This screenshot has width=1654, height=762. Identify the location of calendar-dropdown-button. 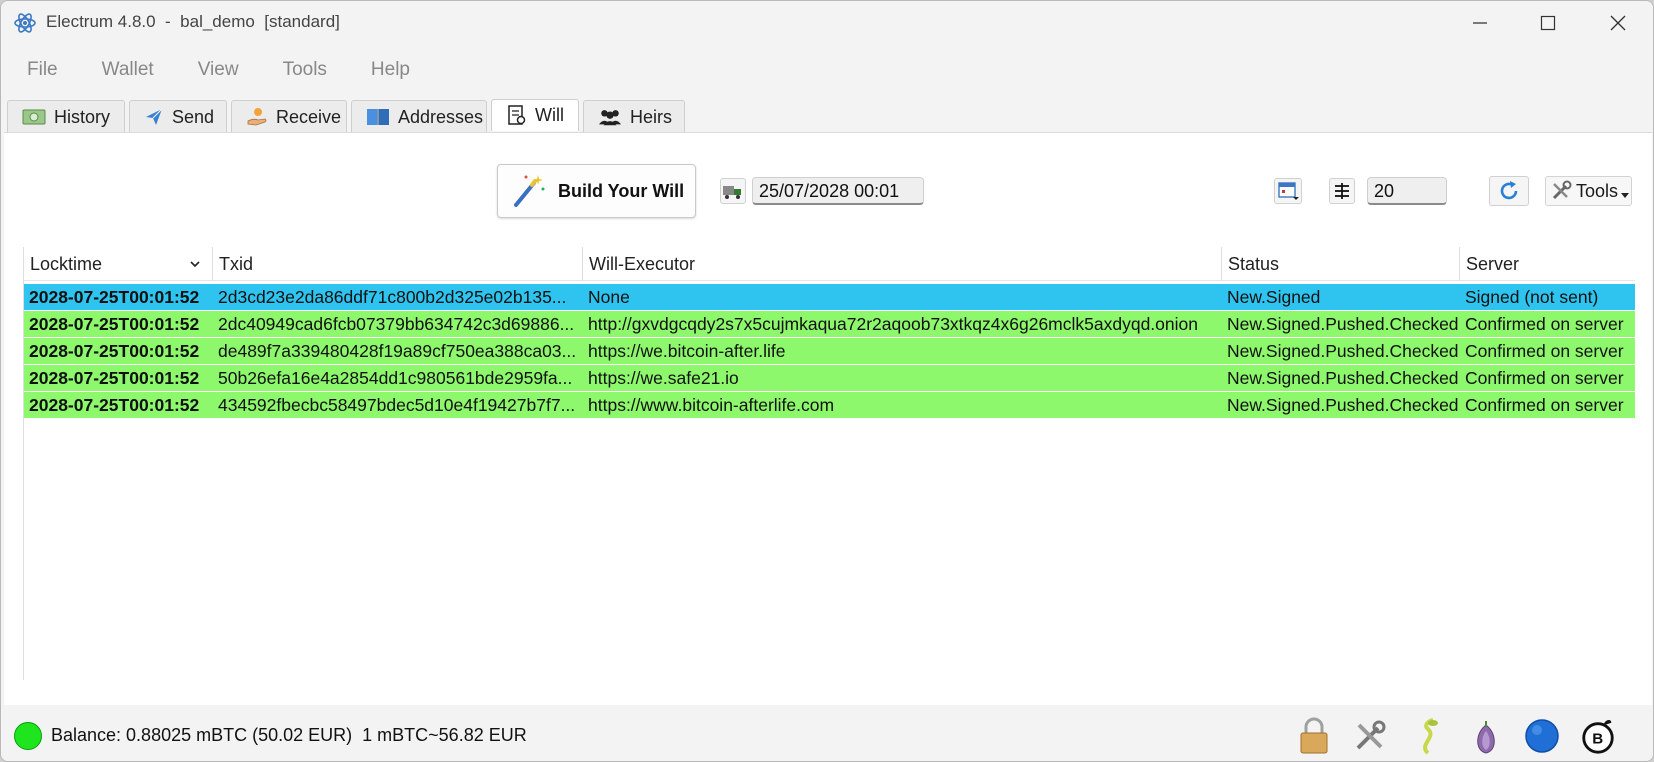
(1288, 191).